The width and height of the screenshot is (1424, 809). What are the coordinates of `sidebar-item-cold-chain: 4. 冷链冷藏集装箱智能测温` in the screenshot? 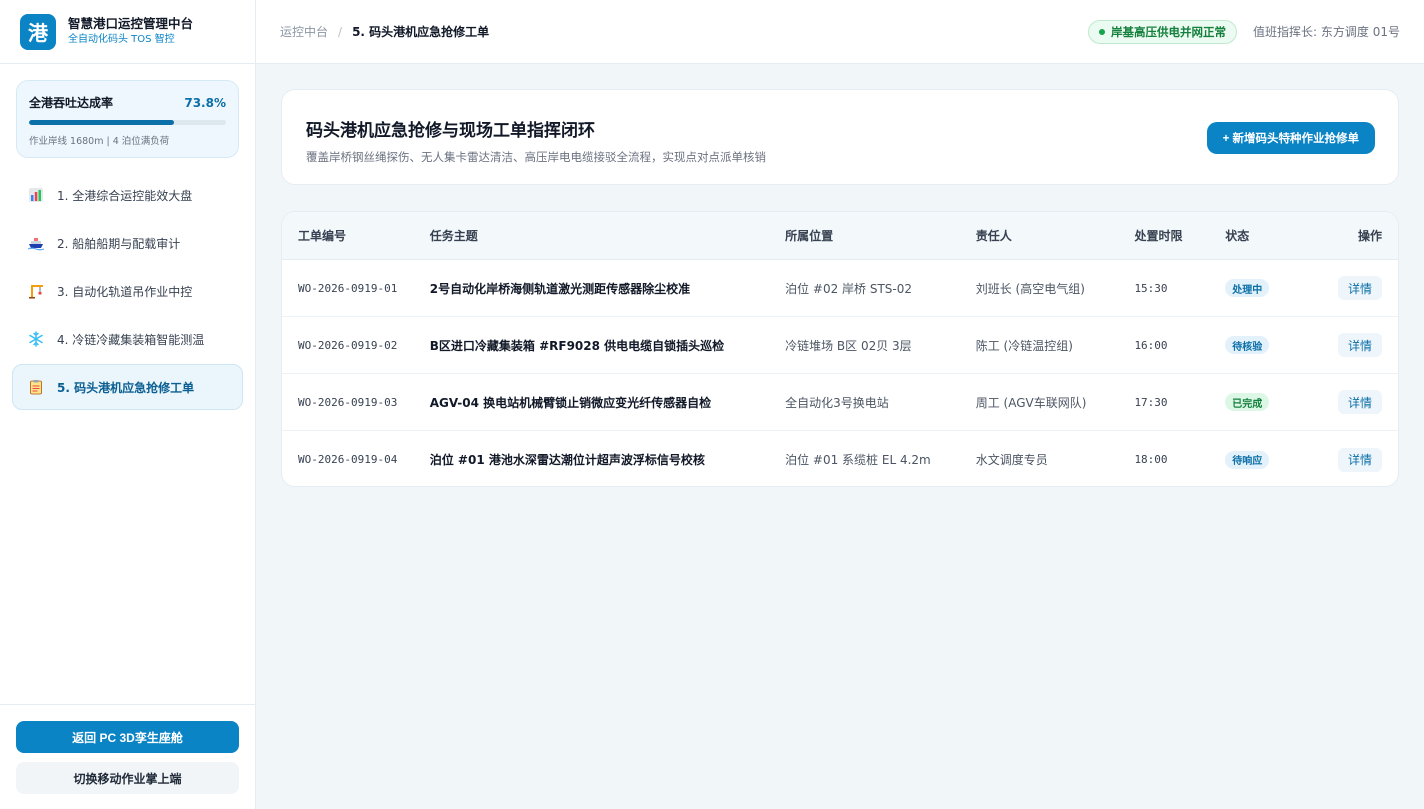 It's located at (127, 339).